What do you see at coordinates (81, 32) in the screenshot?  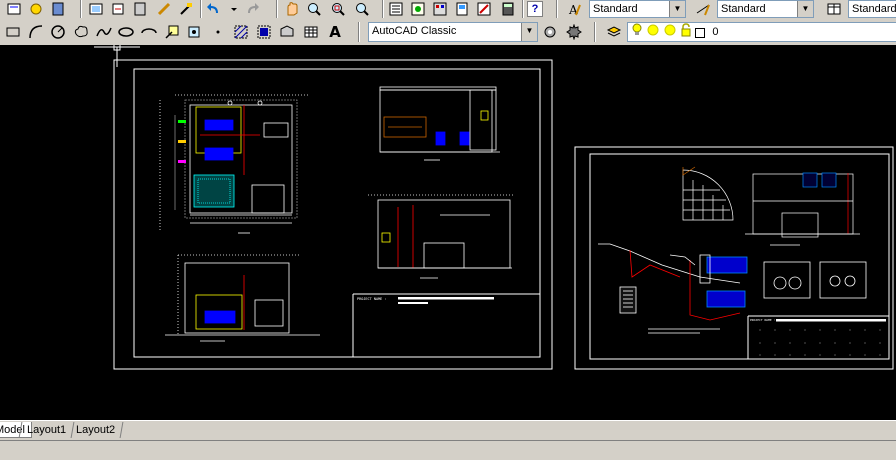 I see `revision-cloud-icon` at bounding box center [81, 32].